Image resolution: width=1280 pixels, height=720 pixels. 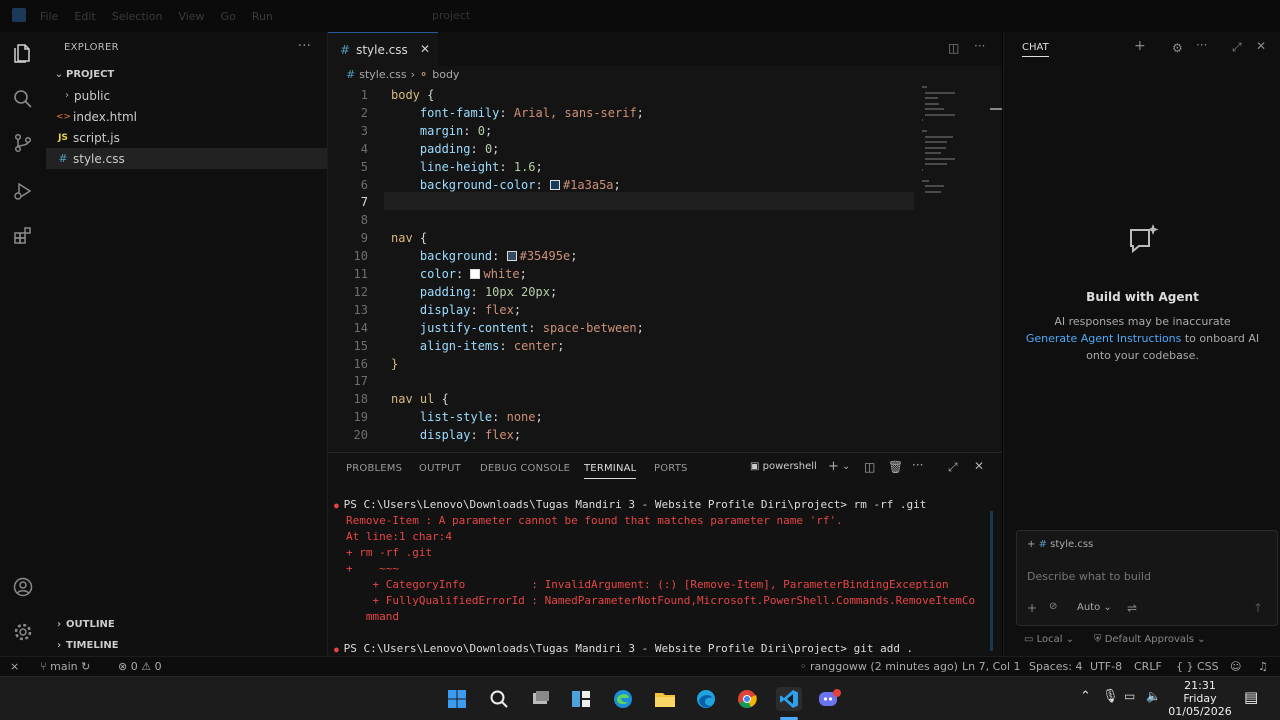 What do you see at coordinates (1153, 696) in the screenshot?
I see `volume-icon: 🔈` at bounding box center [1153, 696].